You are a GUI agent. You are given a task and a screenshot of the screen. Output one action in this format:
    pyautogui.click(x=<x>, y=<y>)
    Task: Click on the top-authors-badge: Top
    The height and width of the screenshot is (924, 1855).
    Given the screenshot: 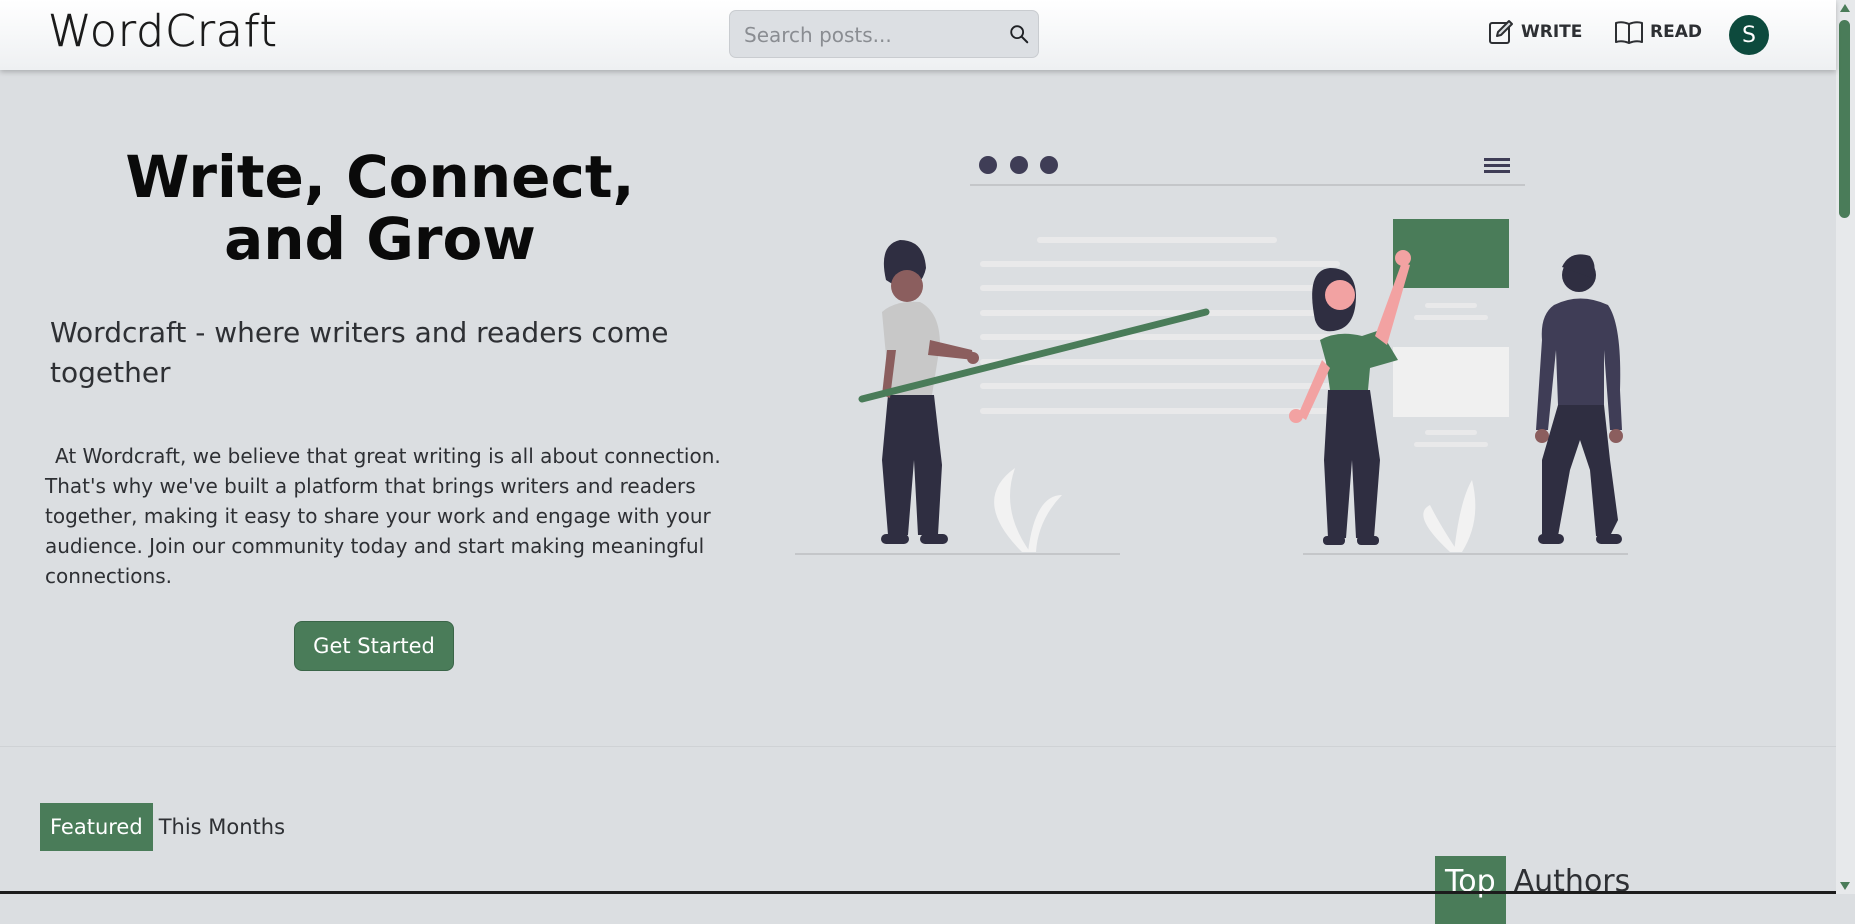 What is the action you would take?
    pyautogui.click(x=1470, y=890)
    